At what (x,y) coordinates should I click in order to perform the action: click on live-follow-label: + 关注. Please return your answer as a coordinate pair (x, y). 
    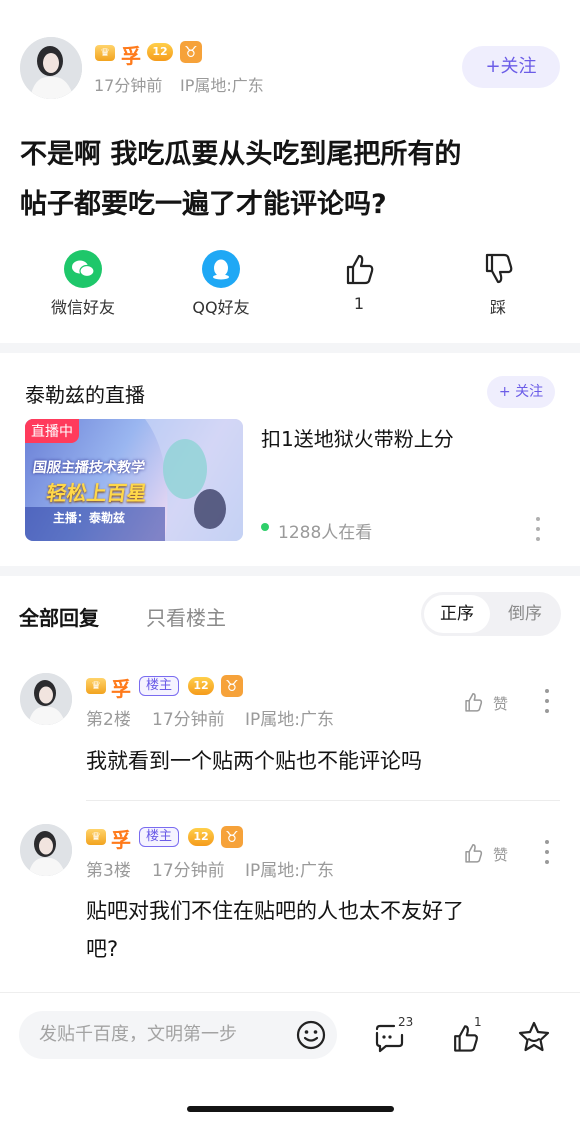
    Looking at the image, I should click on (521, 392).